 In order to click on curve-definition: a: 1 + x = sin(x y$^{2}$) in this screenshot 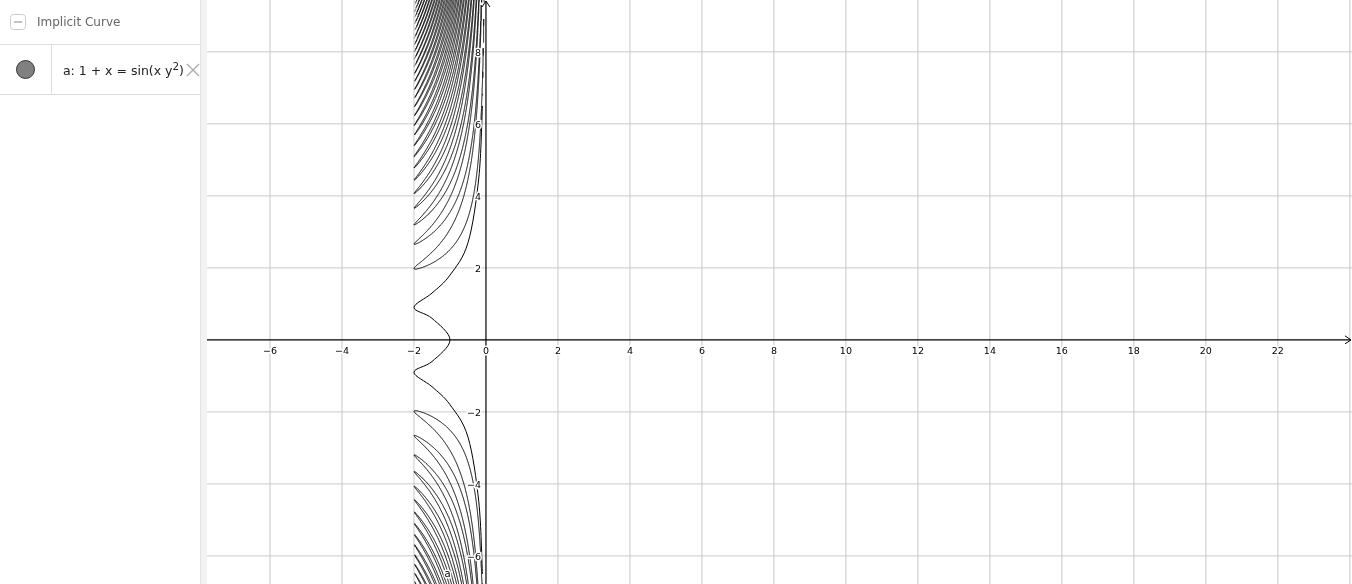, I will do `click(123, 69)`.